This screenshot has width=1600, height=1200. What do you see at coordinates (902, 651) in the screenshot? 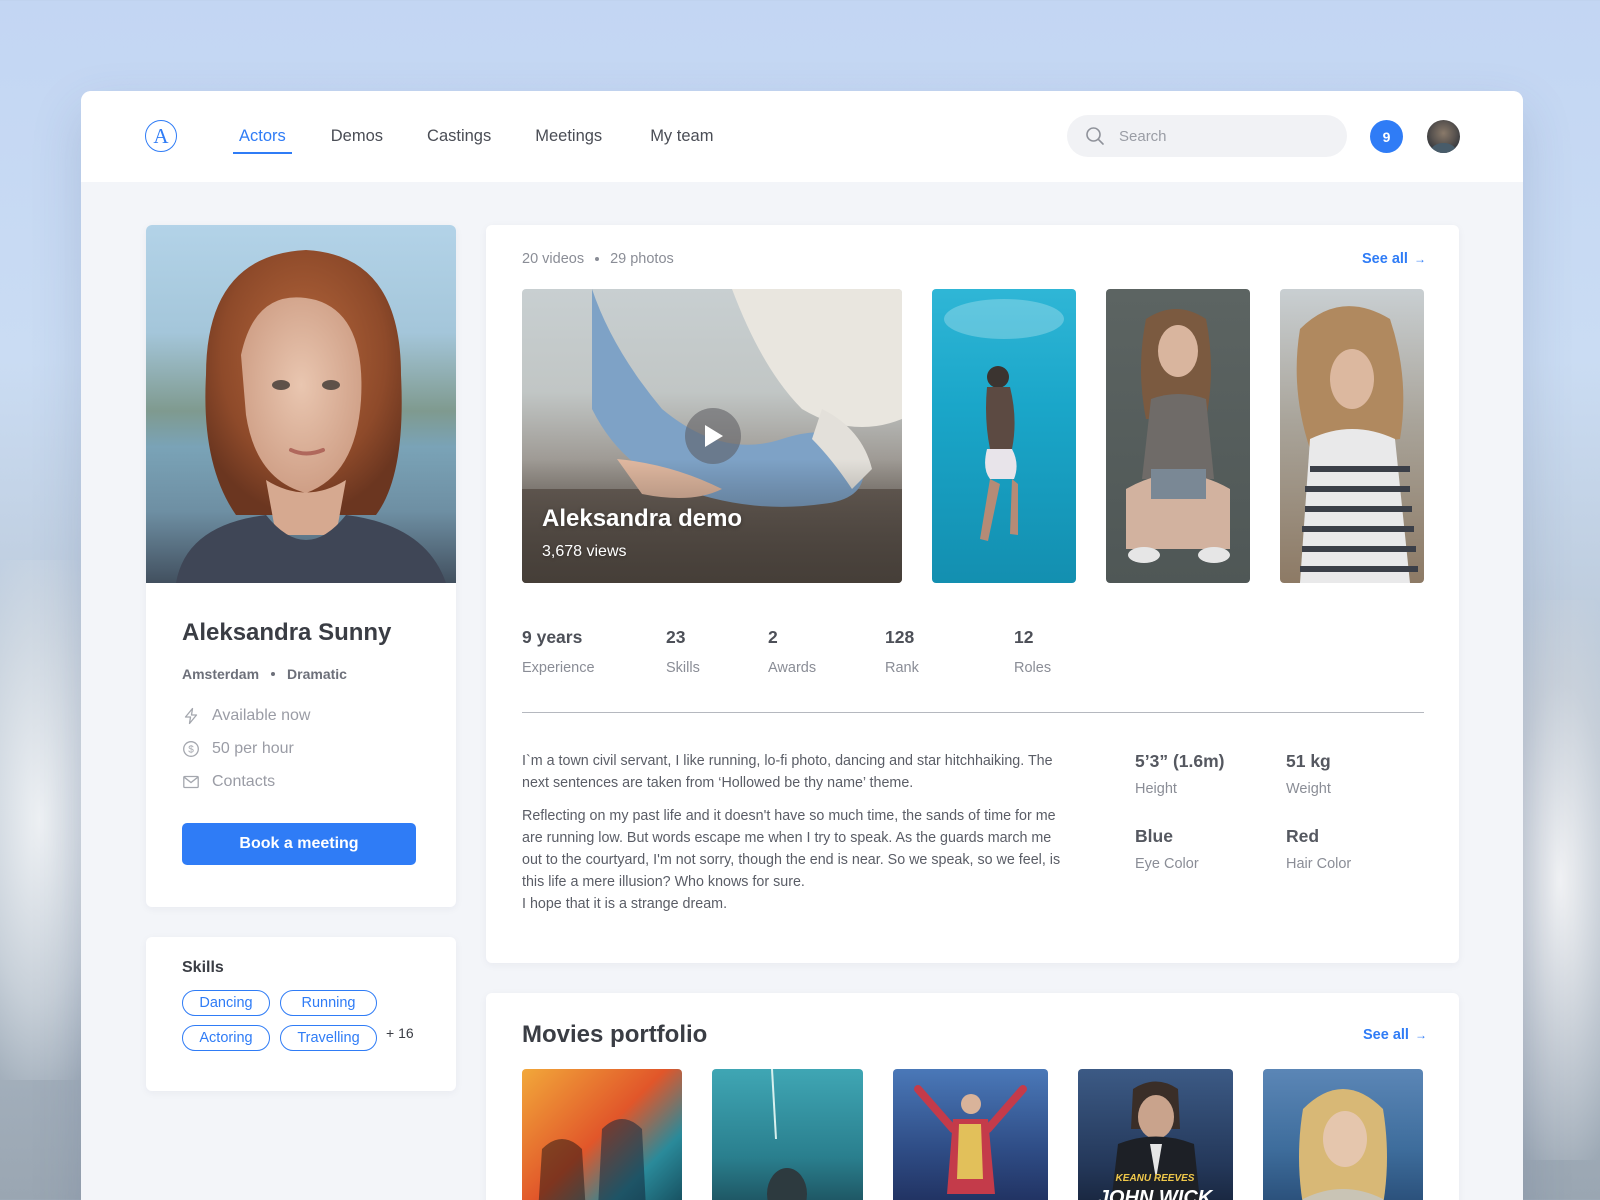
I see `stat-rank: 128 Rank` at bounding box center [902, 651].